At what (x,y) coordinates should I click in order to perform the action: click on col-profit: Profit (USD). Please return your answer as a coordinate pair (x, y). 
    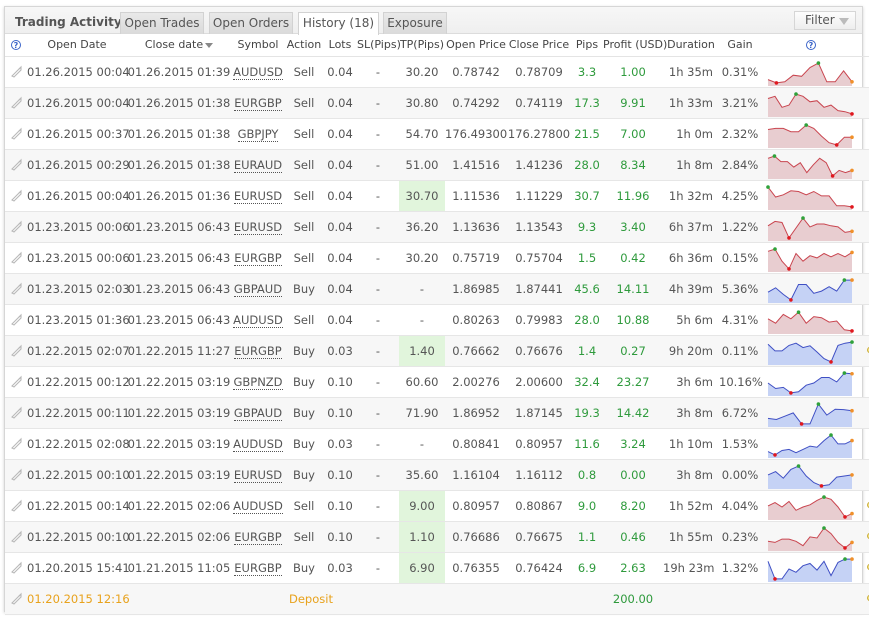
    Looking at the image, I should click on (635, 45).